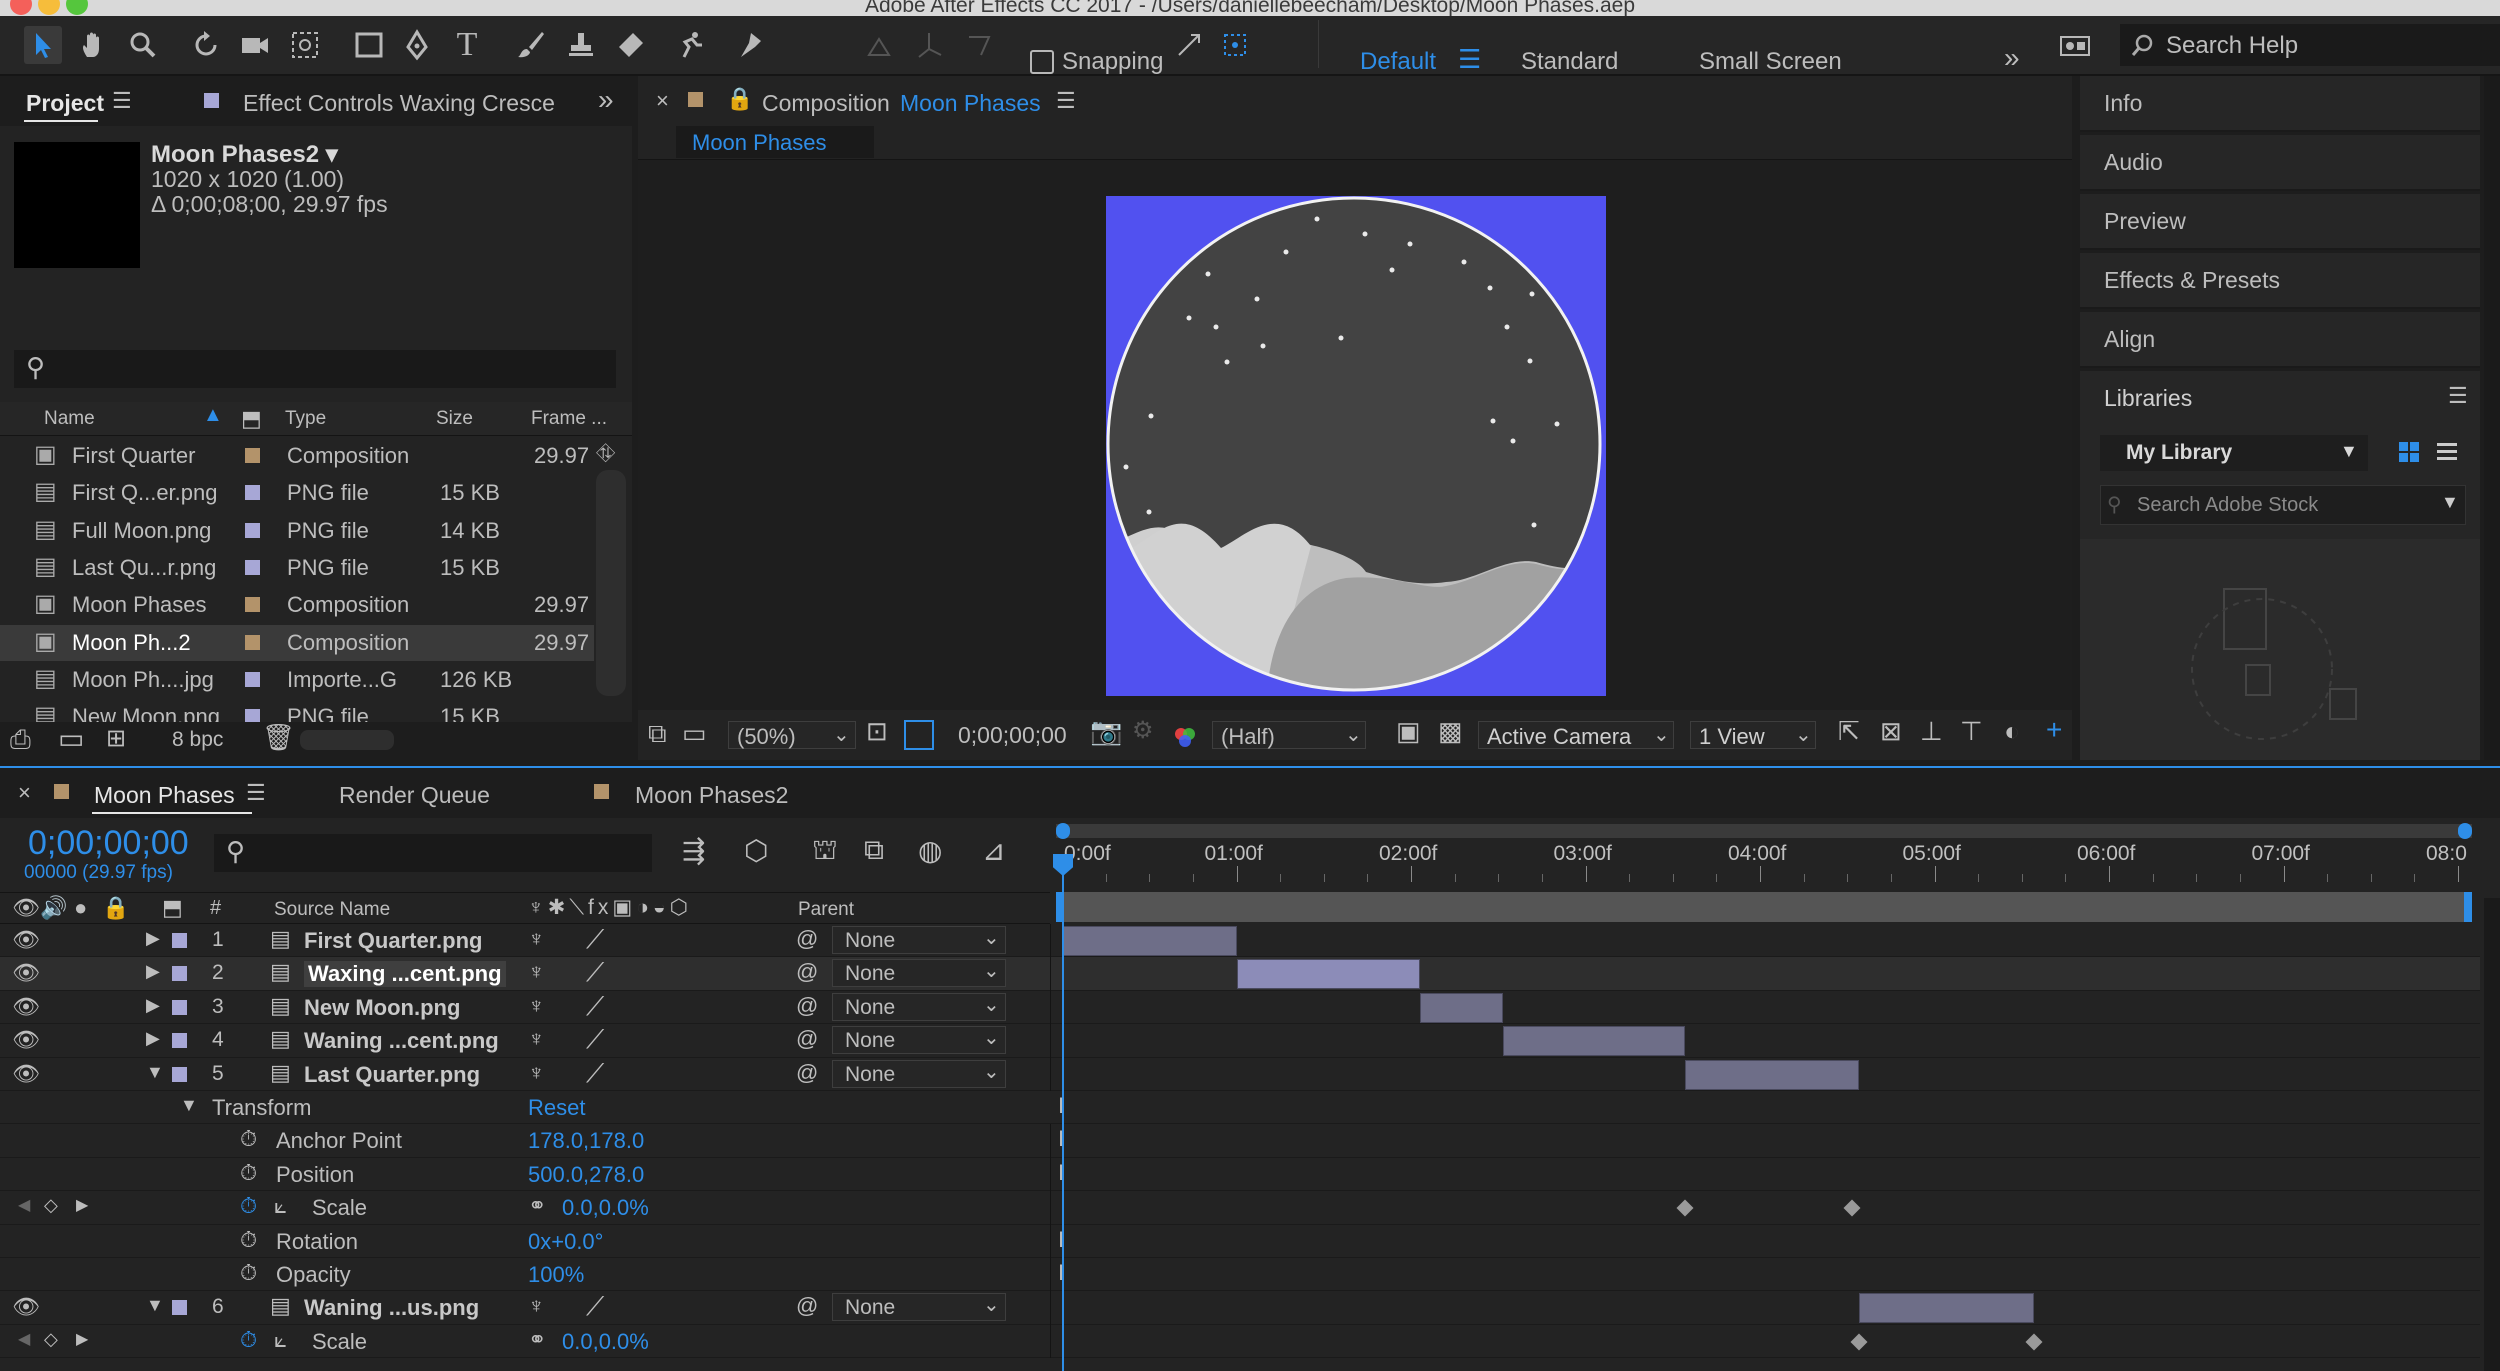  What do you see at coordinates (919, 735) in the screenshot?
I see `region-of-interest-icon` at bounding box center [919, 735].